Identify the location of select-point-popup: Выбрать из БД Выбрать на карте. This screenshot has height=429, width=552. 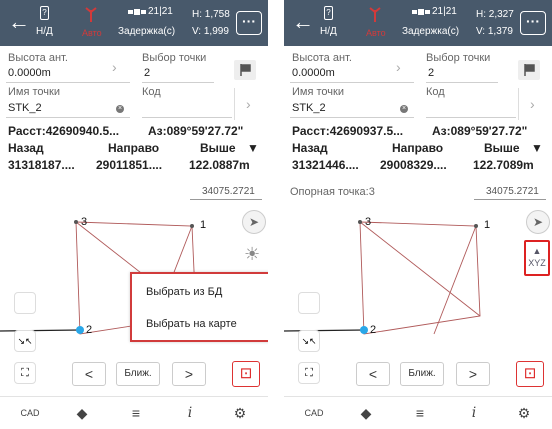
(199, 307).